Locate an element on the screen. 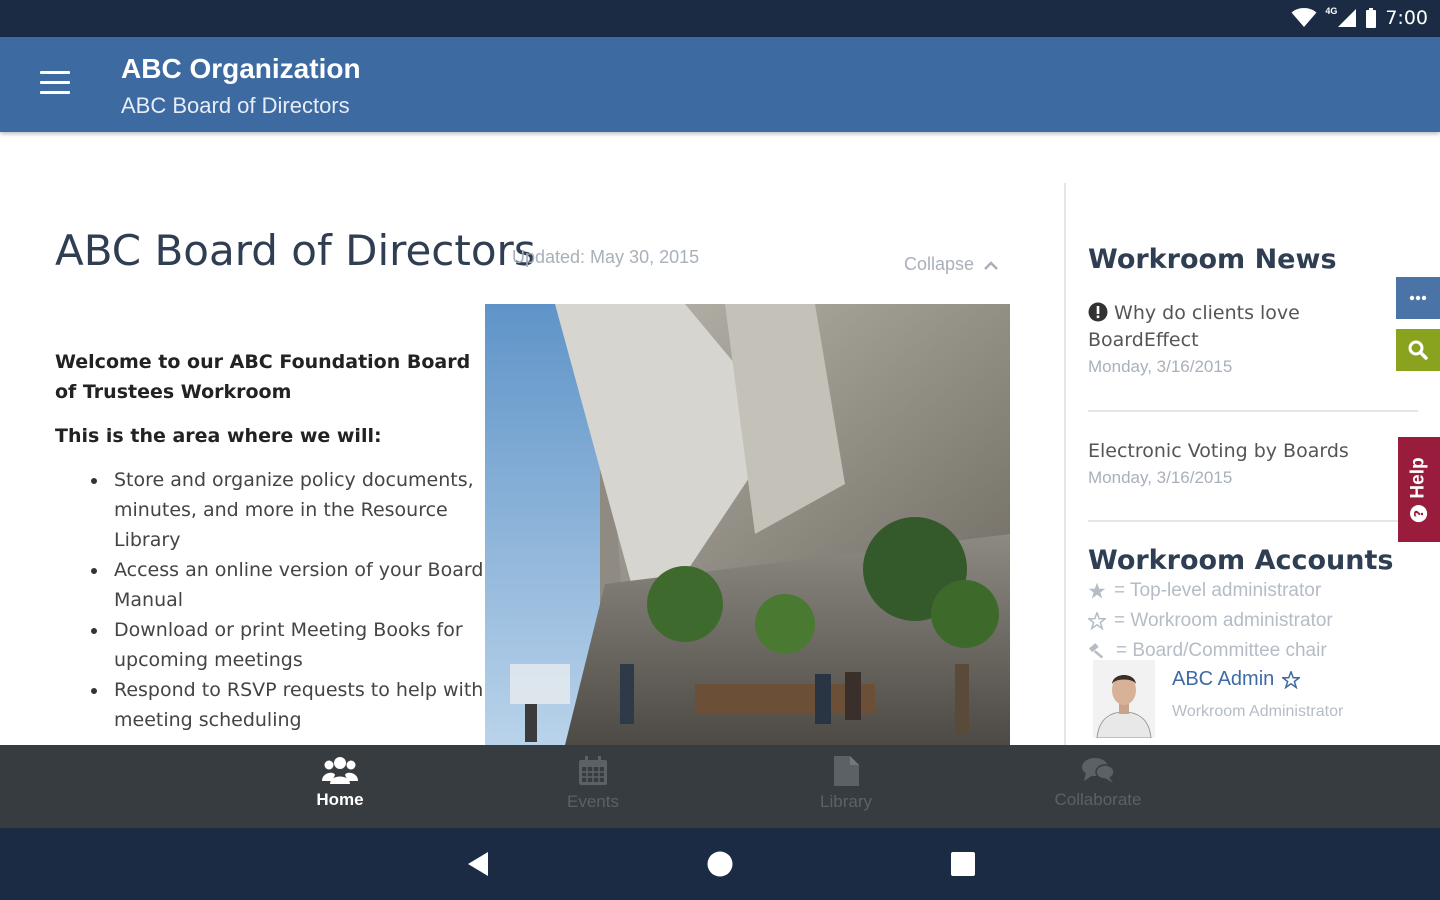 The width and height of the screenshot is (1440, 900). home-circle-icon is located at coordinates (720, 864).